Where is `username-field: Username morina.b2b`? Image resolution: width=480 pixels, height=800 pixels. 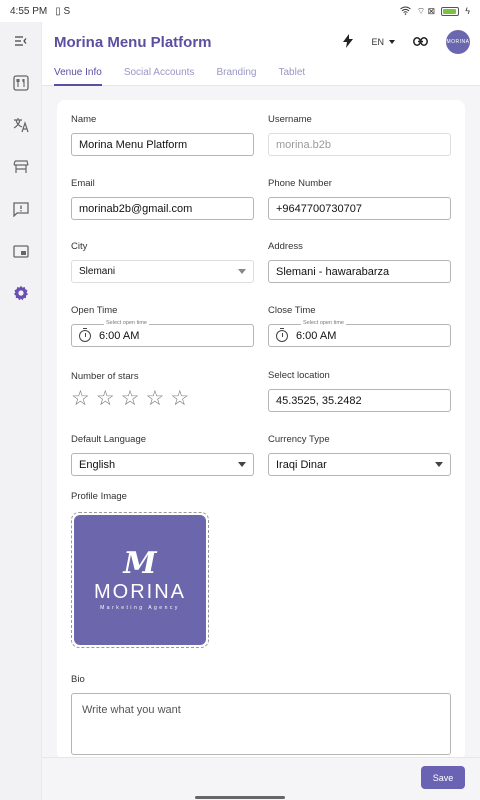
username-field: Username morina.b2b is located at coordinates (359, 135).